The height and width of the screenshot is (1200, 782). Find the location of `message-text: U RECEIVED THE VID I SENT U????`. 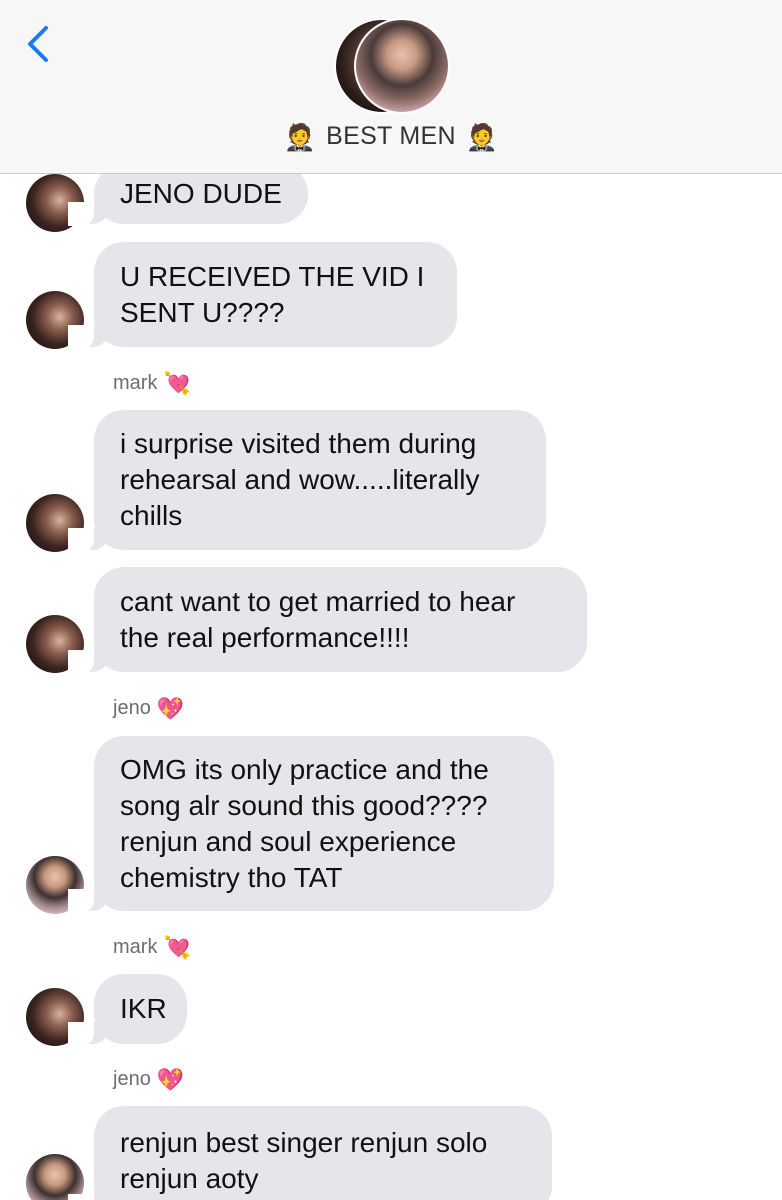

message-text: U RECEIVED THE VID I SENT U???? is located at coordinates (272, 294).